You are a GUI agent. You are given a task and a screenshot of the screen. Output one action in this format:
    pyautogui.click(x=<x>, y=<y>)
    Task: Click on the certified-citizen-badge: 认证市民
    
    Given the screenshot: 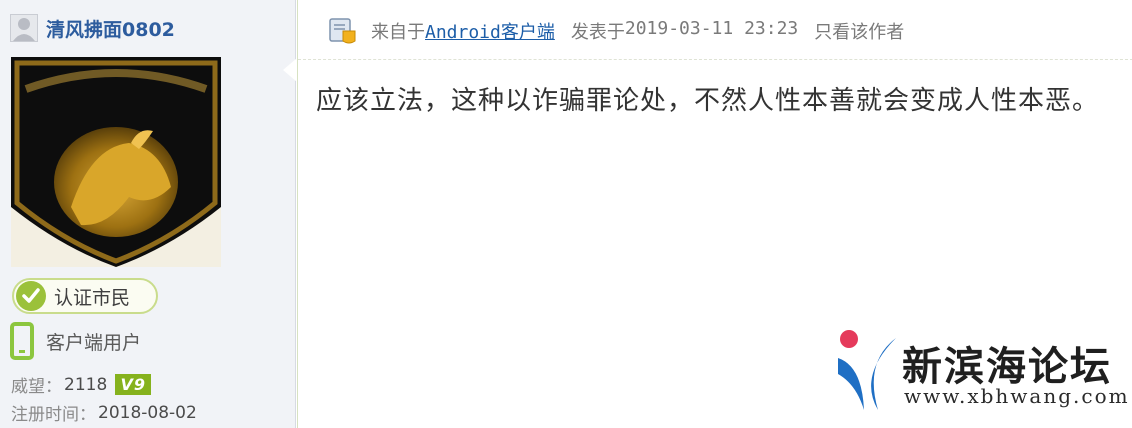 What is the action you would take?
    pyautogui.click(x=85, y=296)
    